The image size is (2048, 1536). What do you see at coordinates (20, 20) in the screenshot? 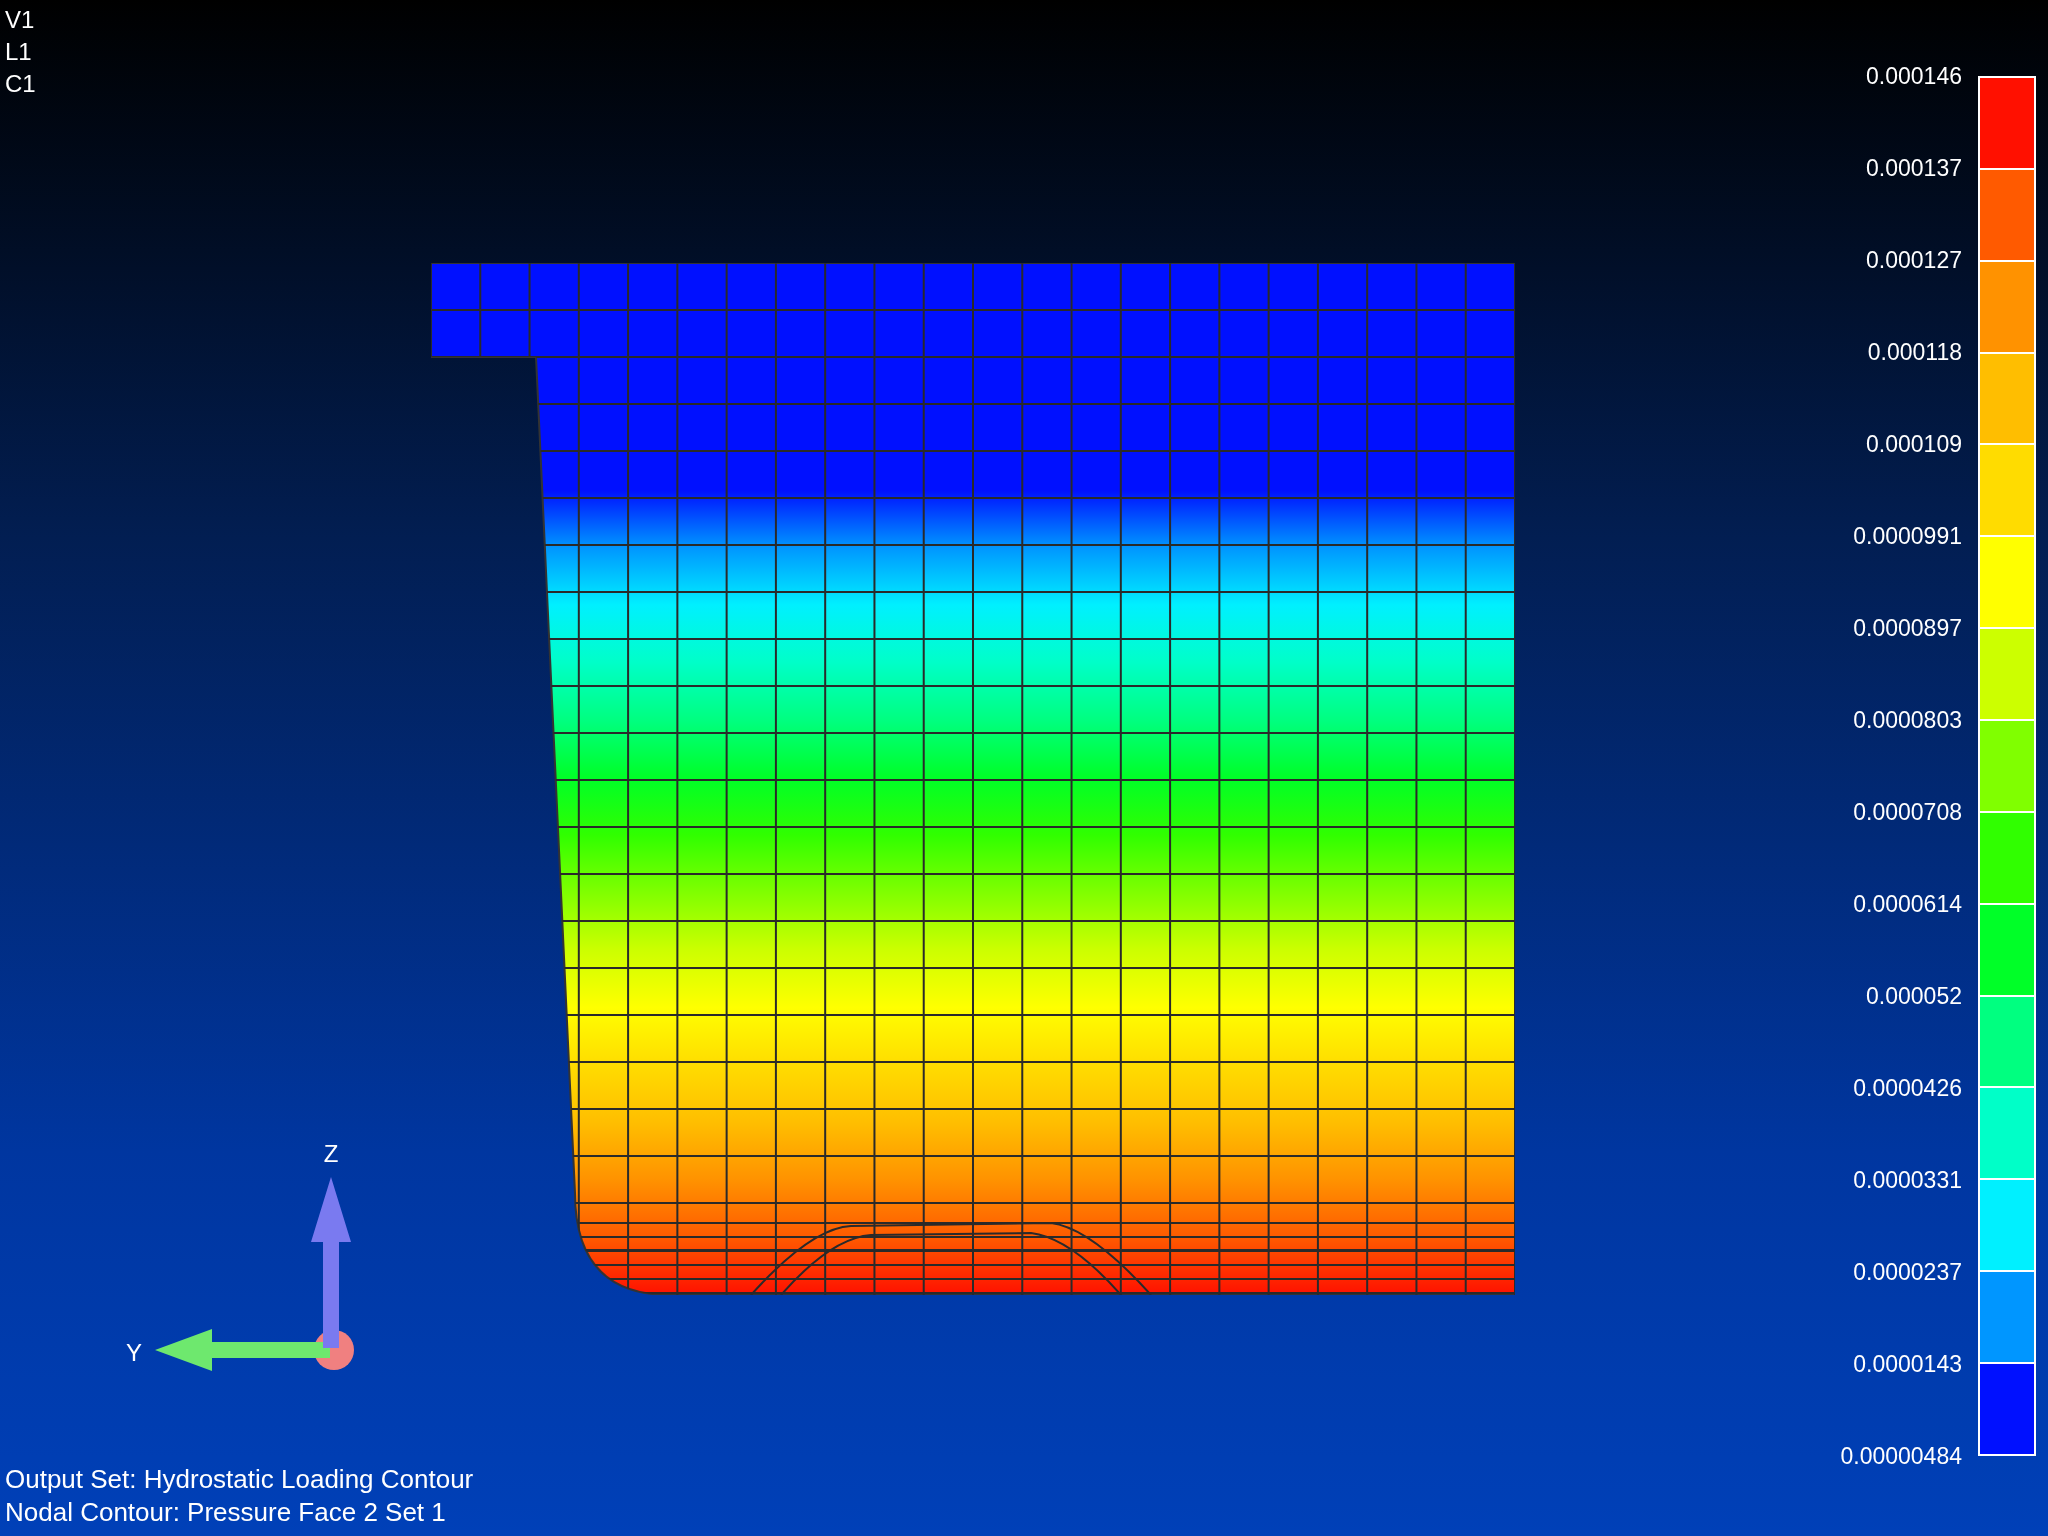
I see `view-label: V1` at bounding box center [20, 20].